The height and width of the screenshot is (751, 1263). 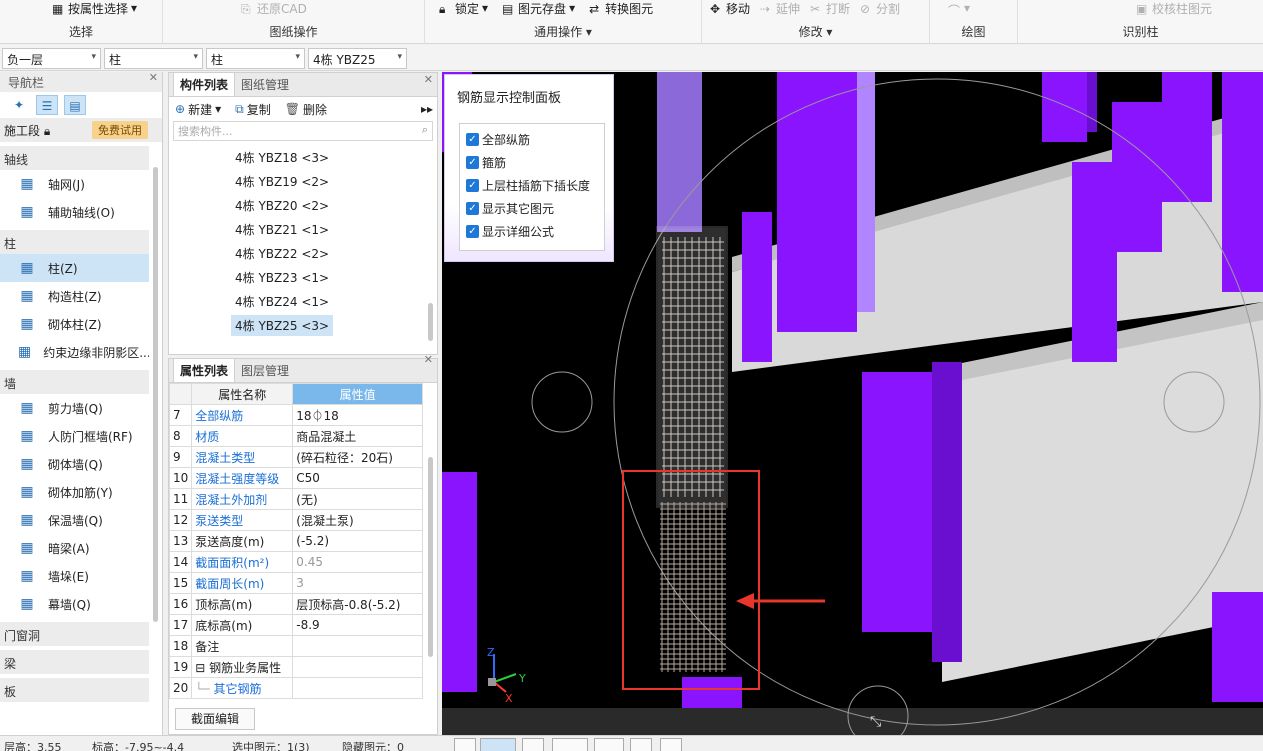 I want to click on property-row: 19 ⊟ 钢筋业务属性, so click(x=295, y=667).